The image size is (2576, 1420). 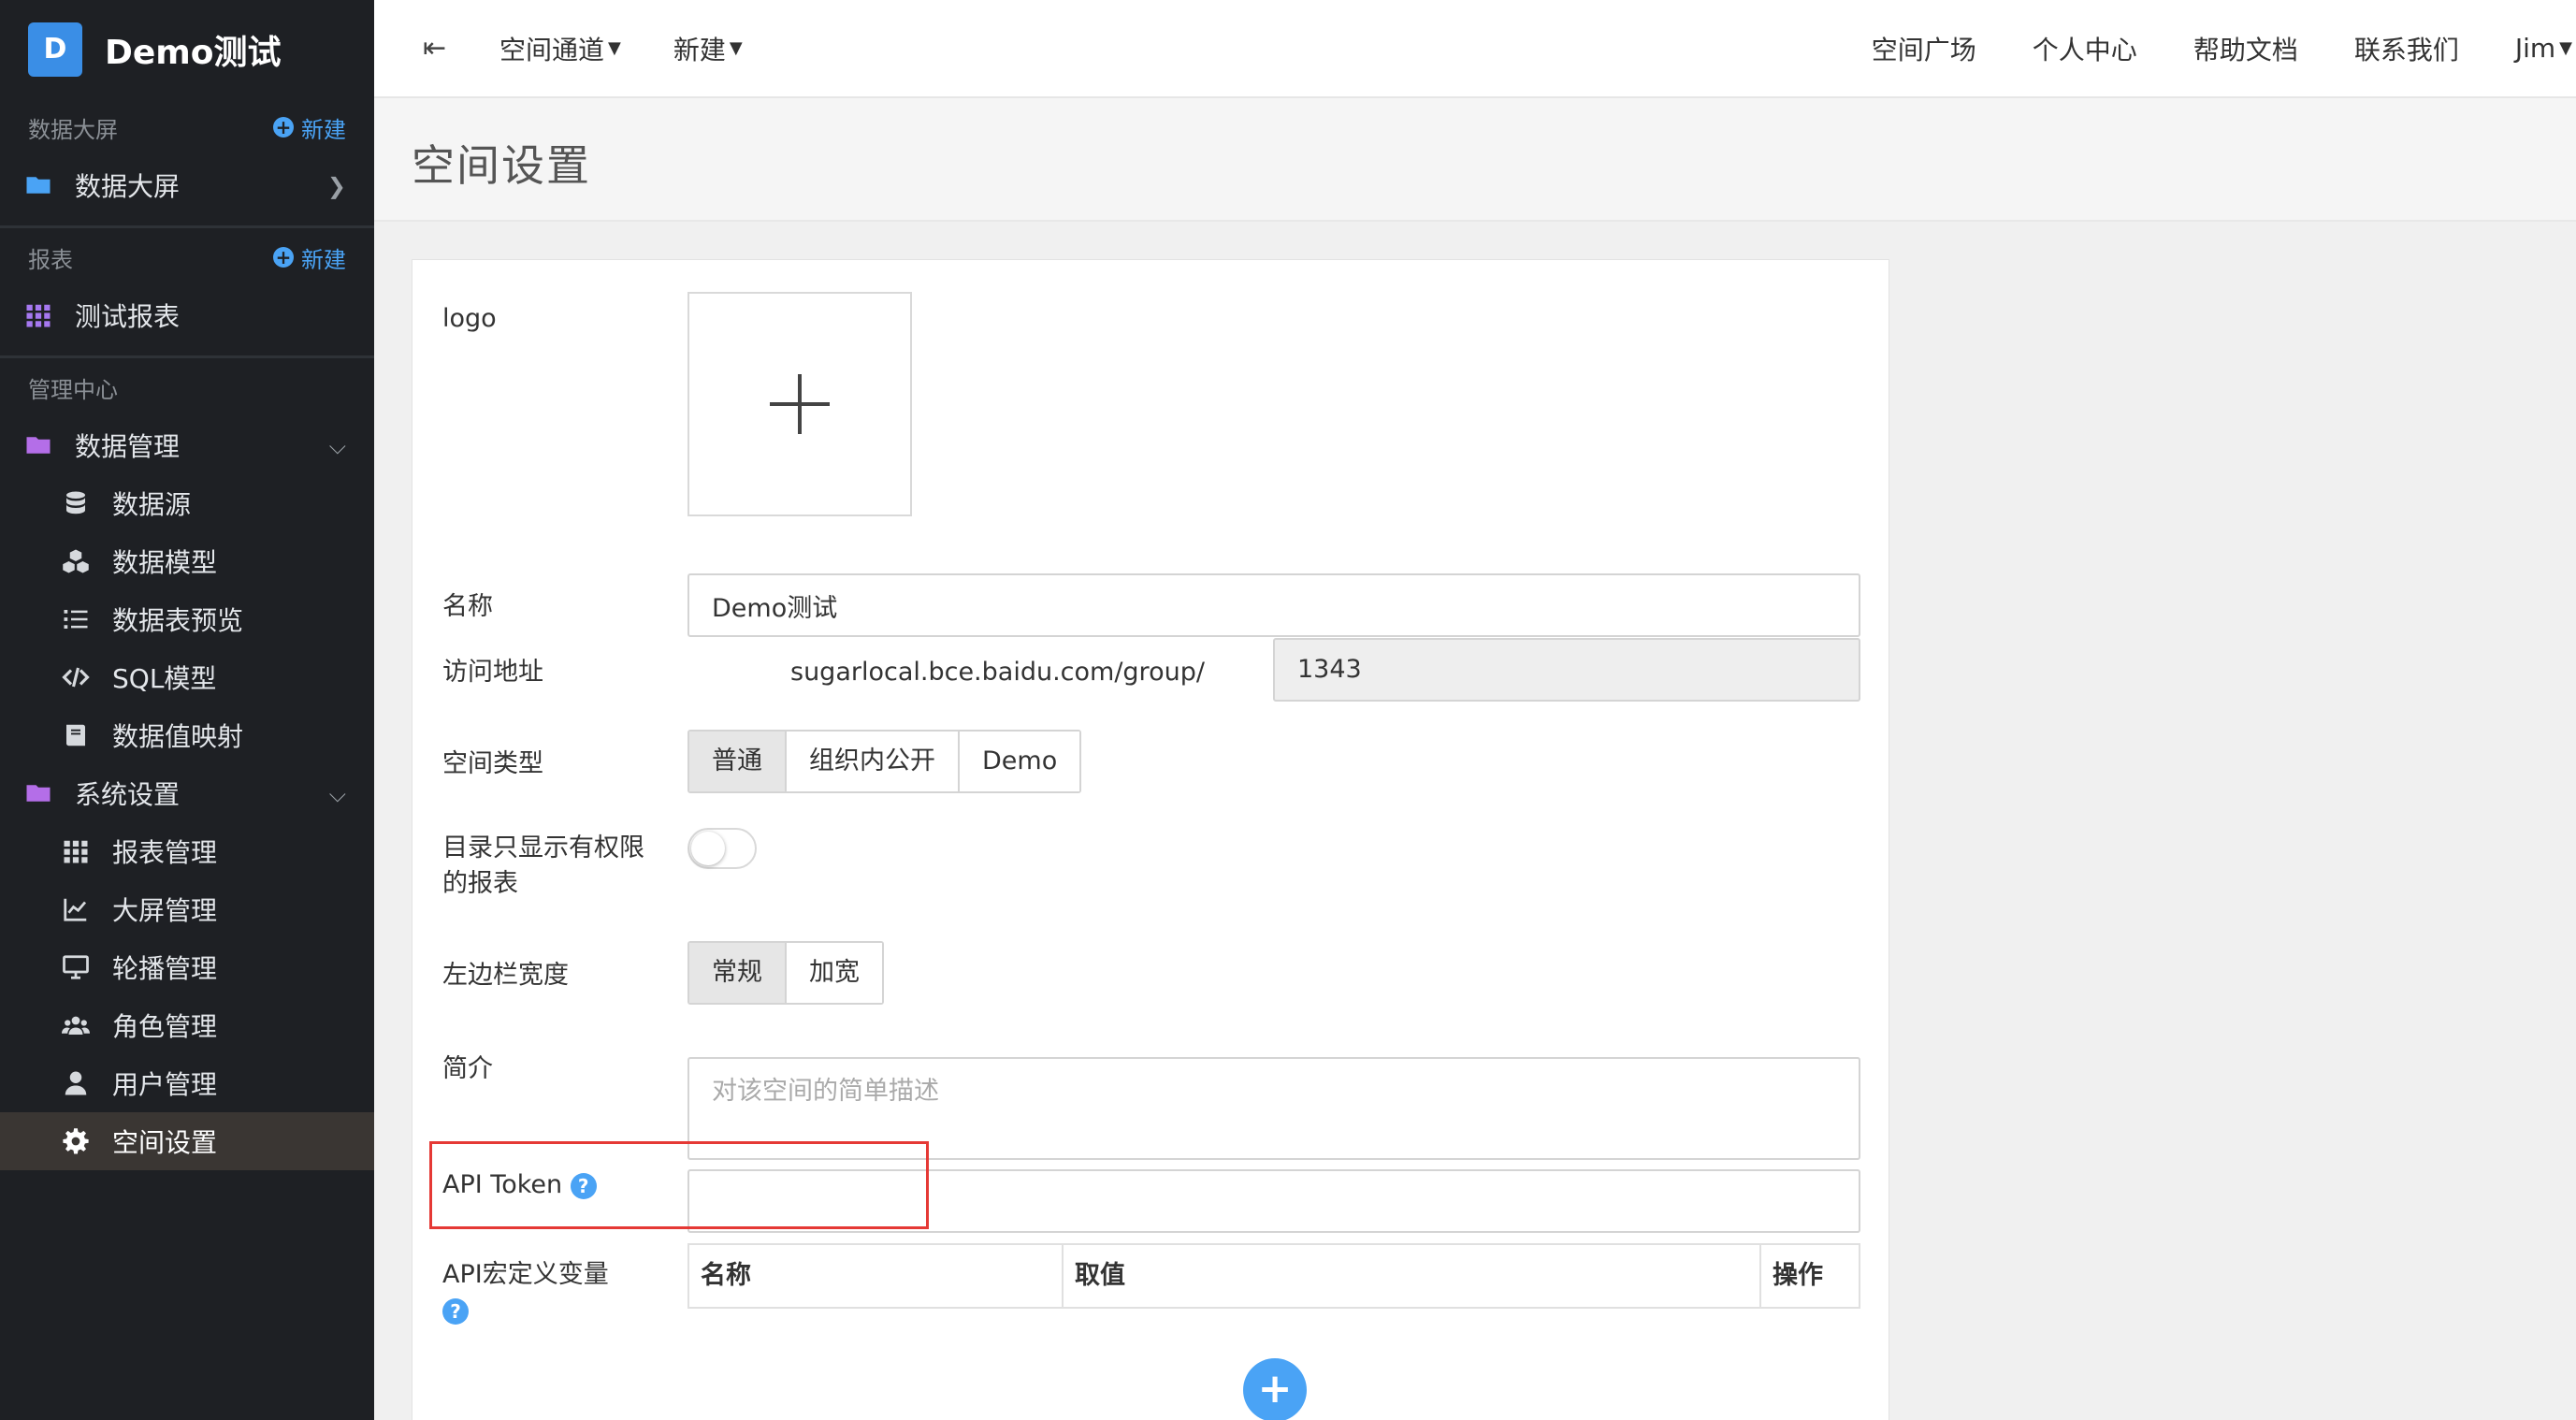 What do you see at coordinates (165, 910) in the screenshot?
I see `sidebar-item-label: 大屏管理` at bounding box center [165, 910].